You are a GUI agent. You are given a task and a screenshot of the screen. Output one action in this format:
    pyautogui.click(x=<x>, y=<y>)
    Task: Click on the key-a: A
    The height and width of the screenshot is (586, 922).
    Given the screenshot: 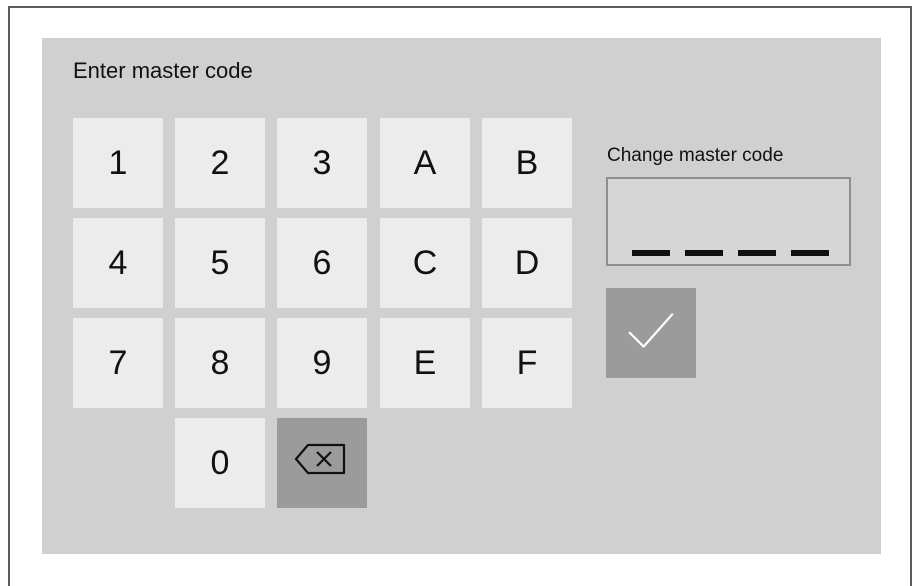 What is the action you would take?
    pyautogui.click(x=425, y=163)
    